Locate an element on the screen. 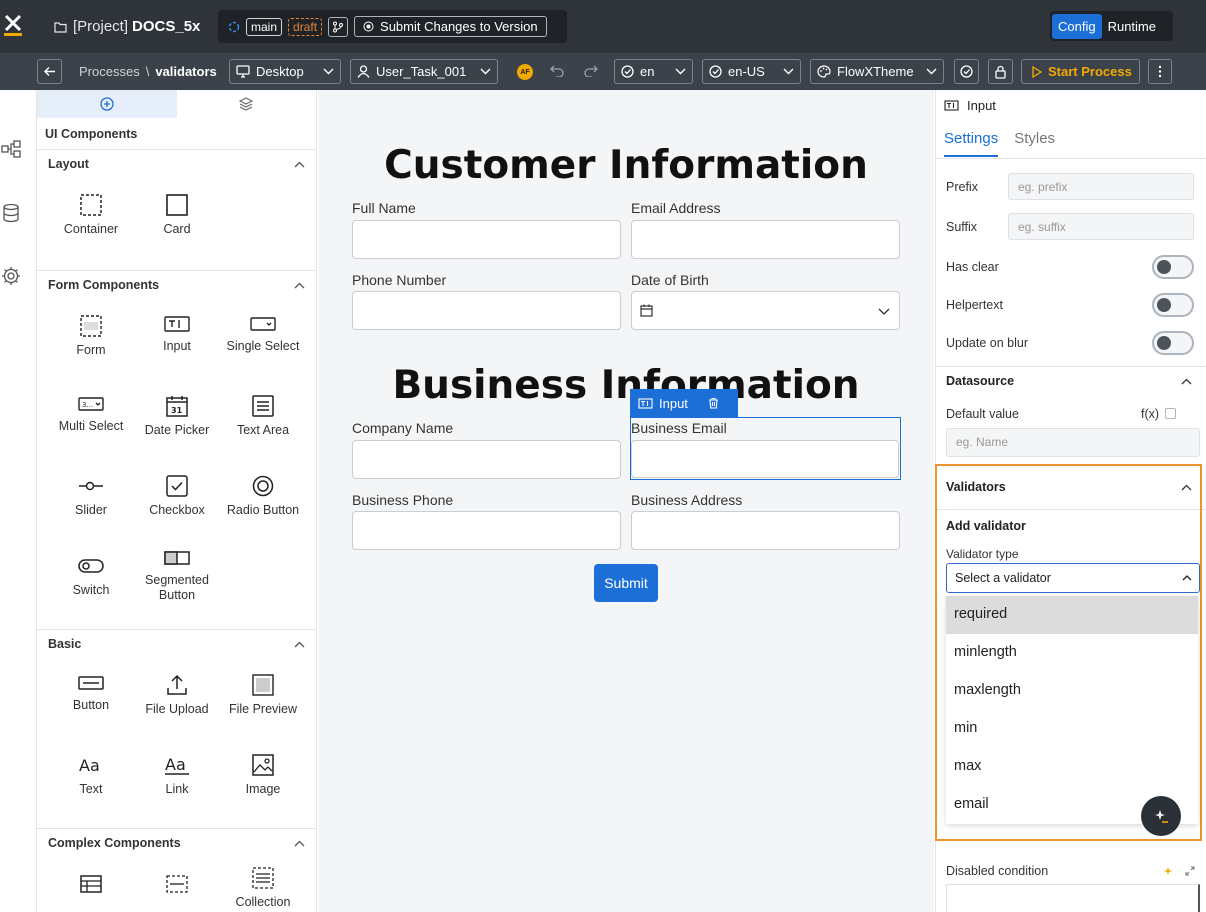 The image size is (1206, 912). locale-select: en-US is located at coordinates (751, 71).